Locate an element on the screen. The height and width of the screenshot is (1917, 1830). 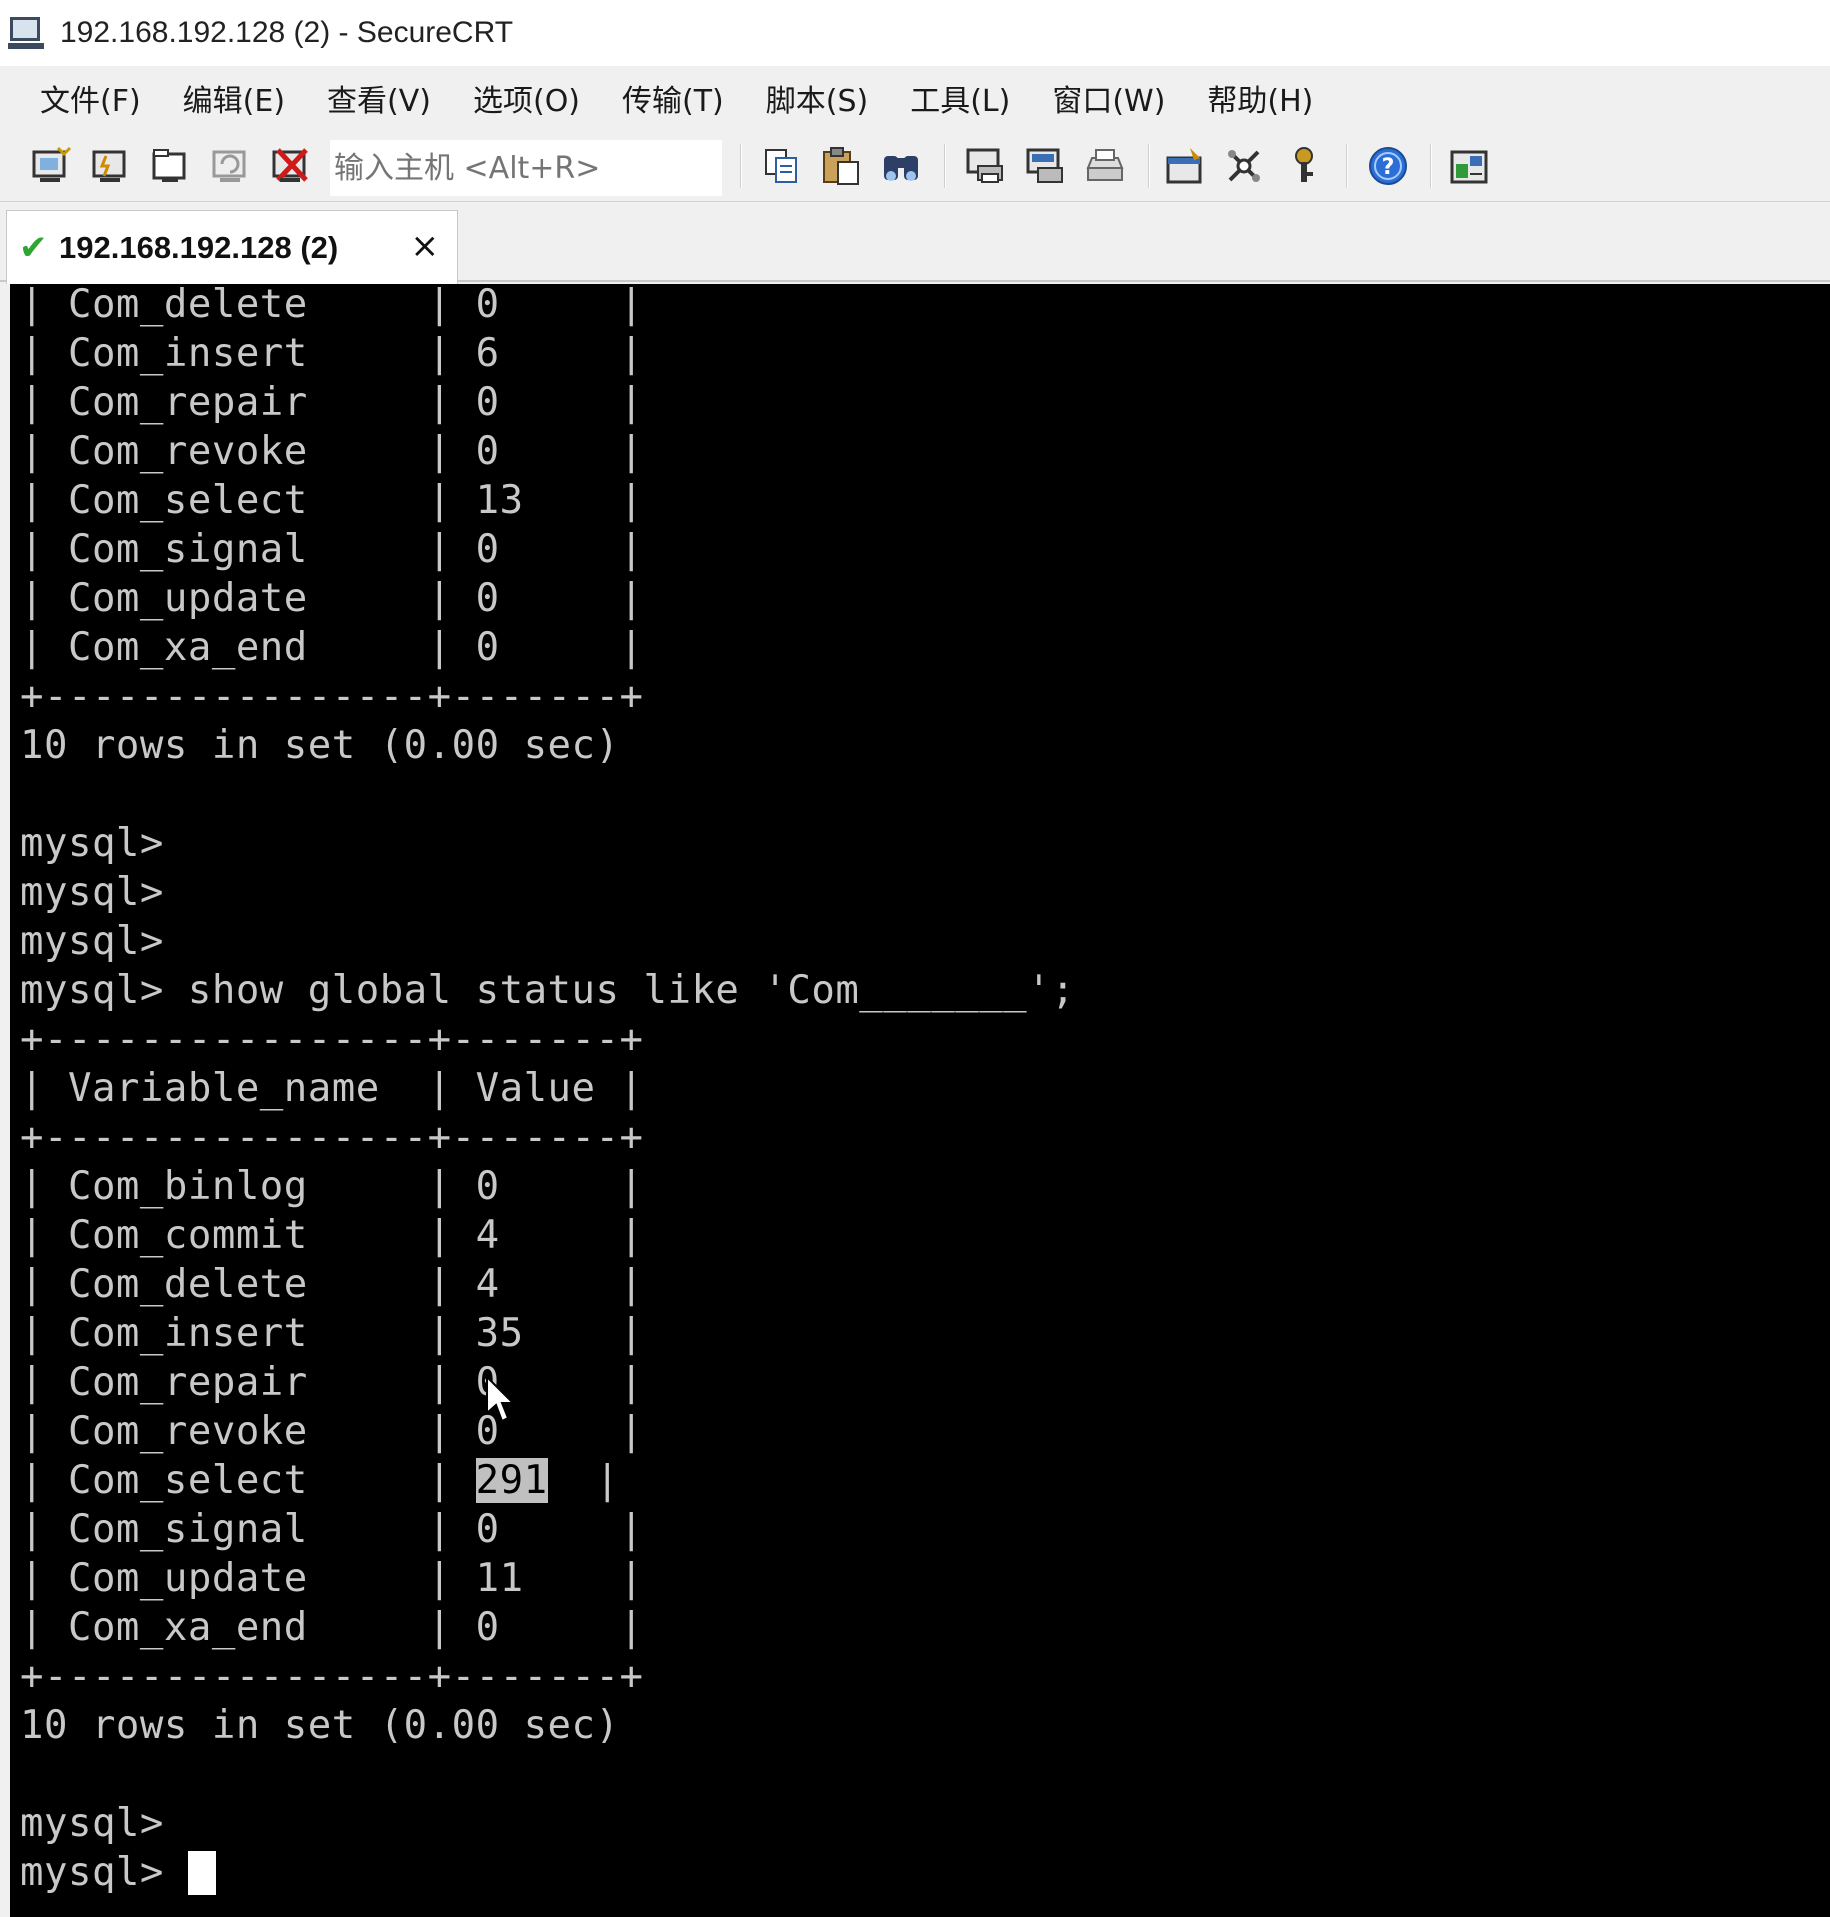
menu-view: 查看(V) is located at coordinates (379, 98).